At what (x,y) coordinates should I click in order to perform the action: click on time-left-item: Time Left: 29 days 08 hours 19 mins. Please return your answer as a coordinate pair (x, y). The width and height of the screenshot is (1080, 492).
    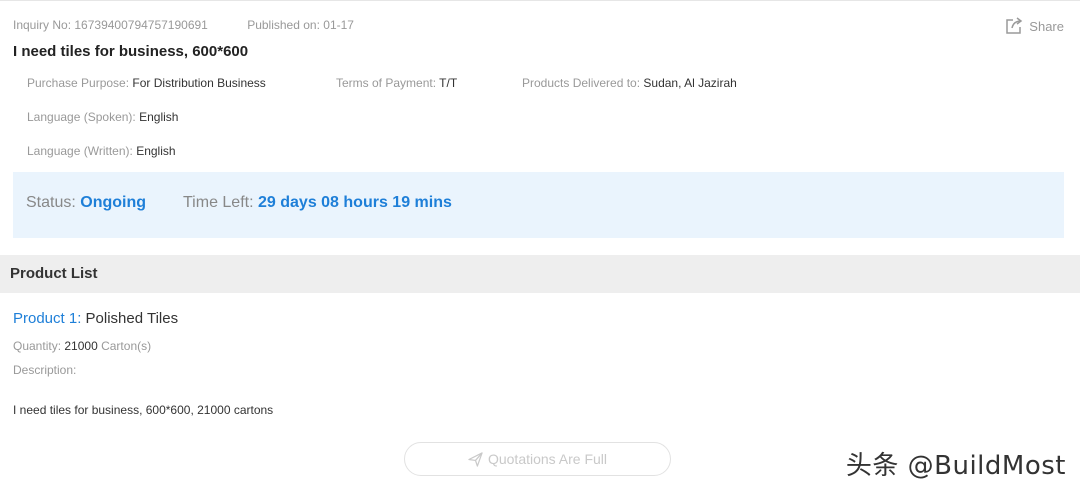
    Looking at the image, I should click on (317, 203).